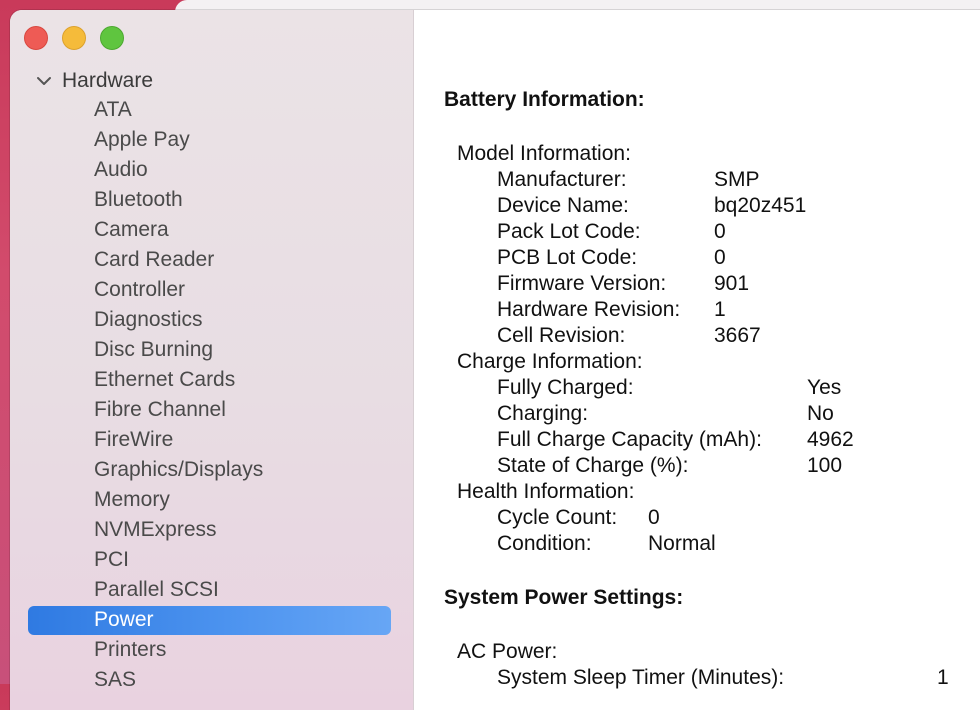  Describe the element at coordinates (543, 413) in the screenshot. I see `info-label: Charging:` at that location.